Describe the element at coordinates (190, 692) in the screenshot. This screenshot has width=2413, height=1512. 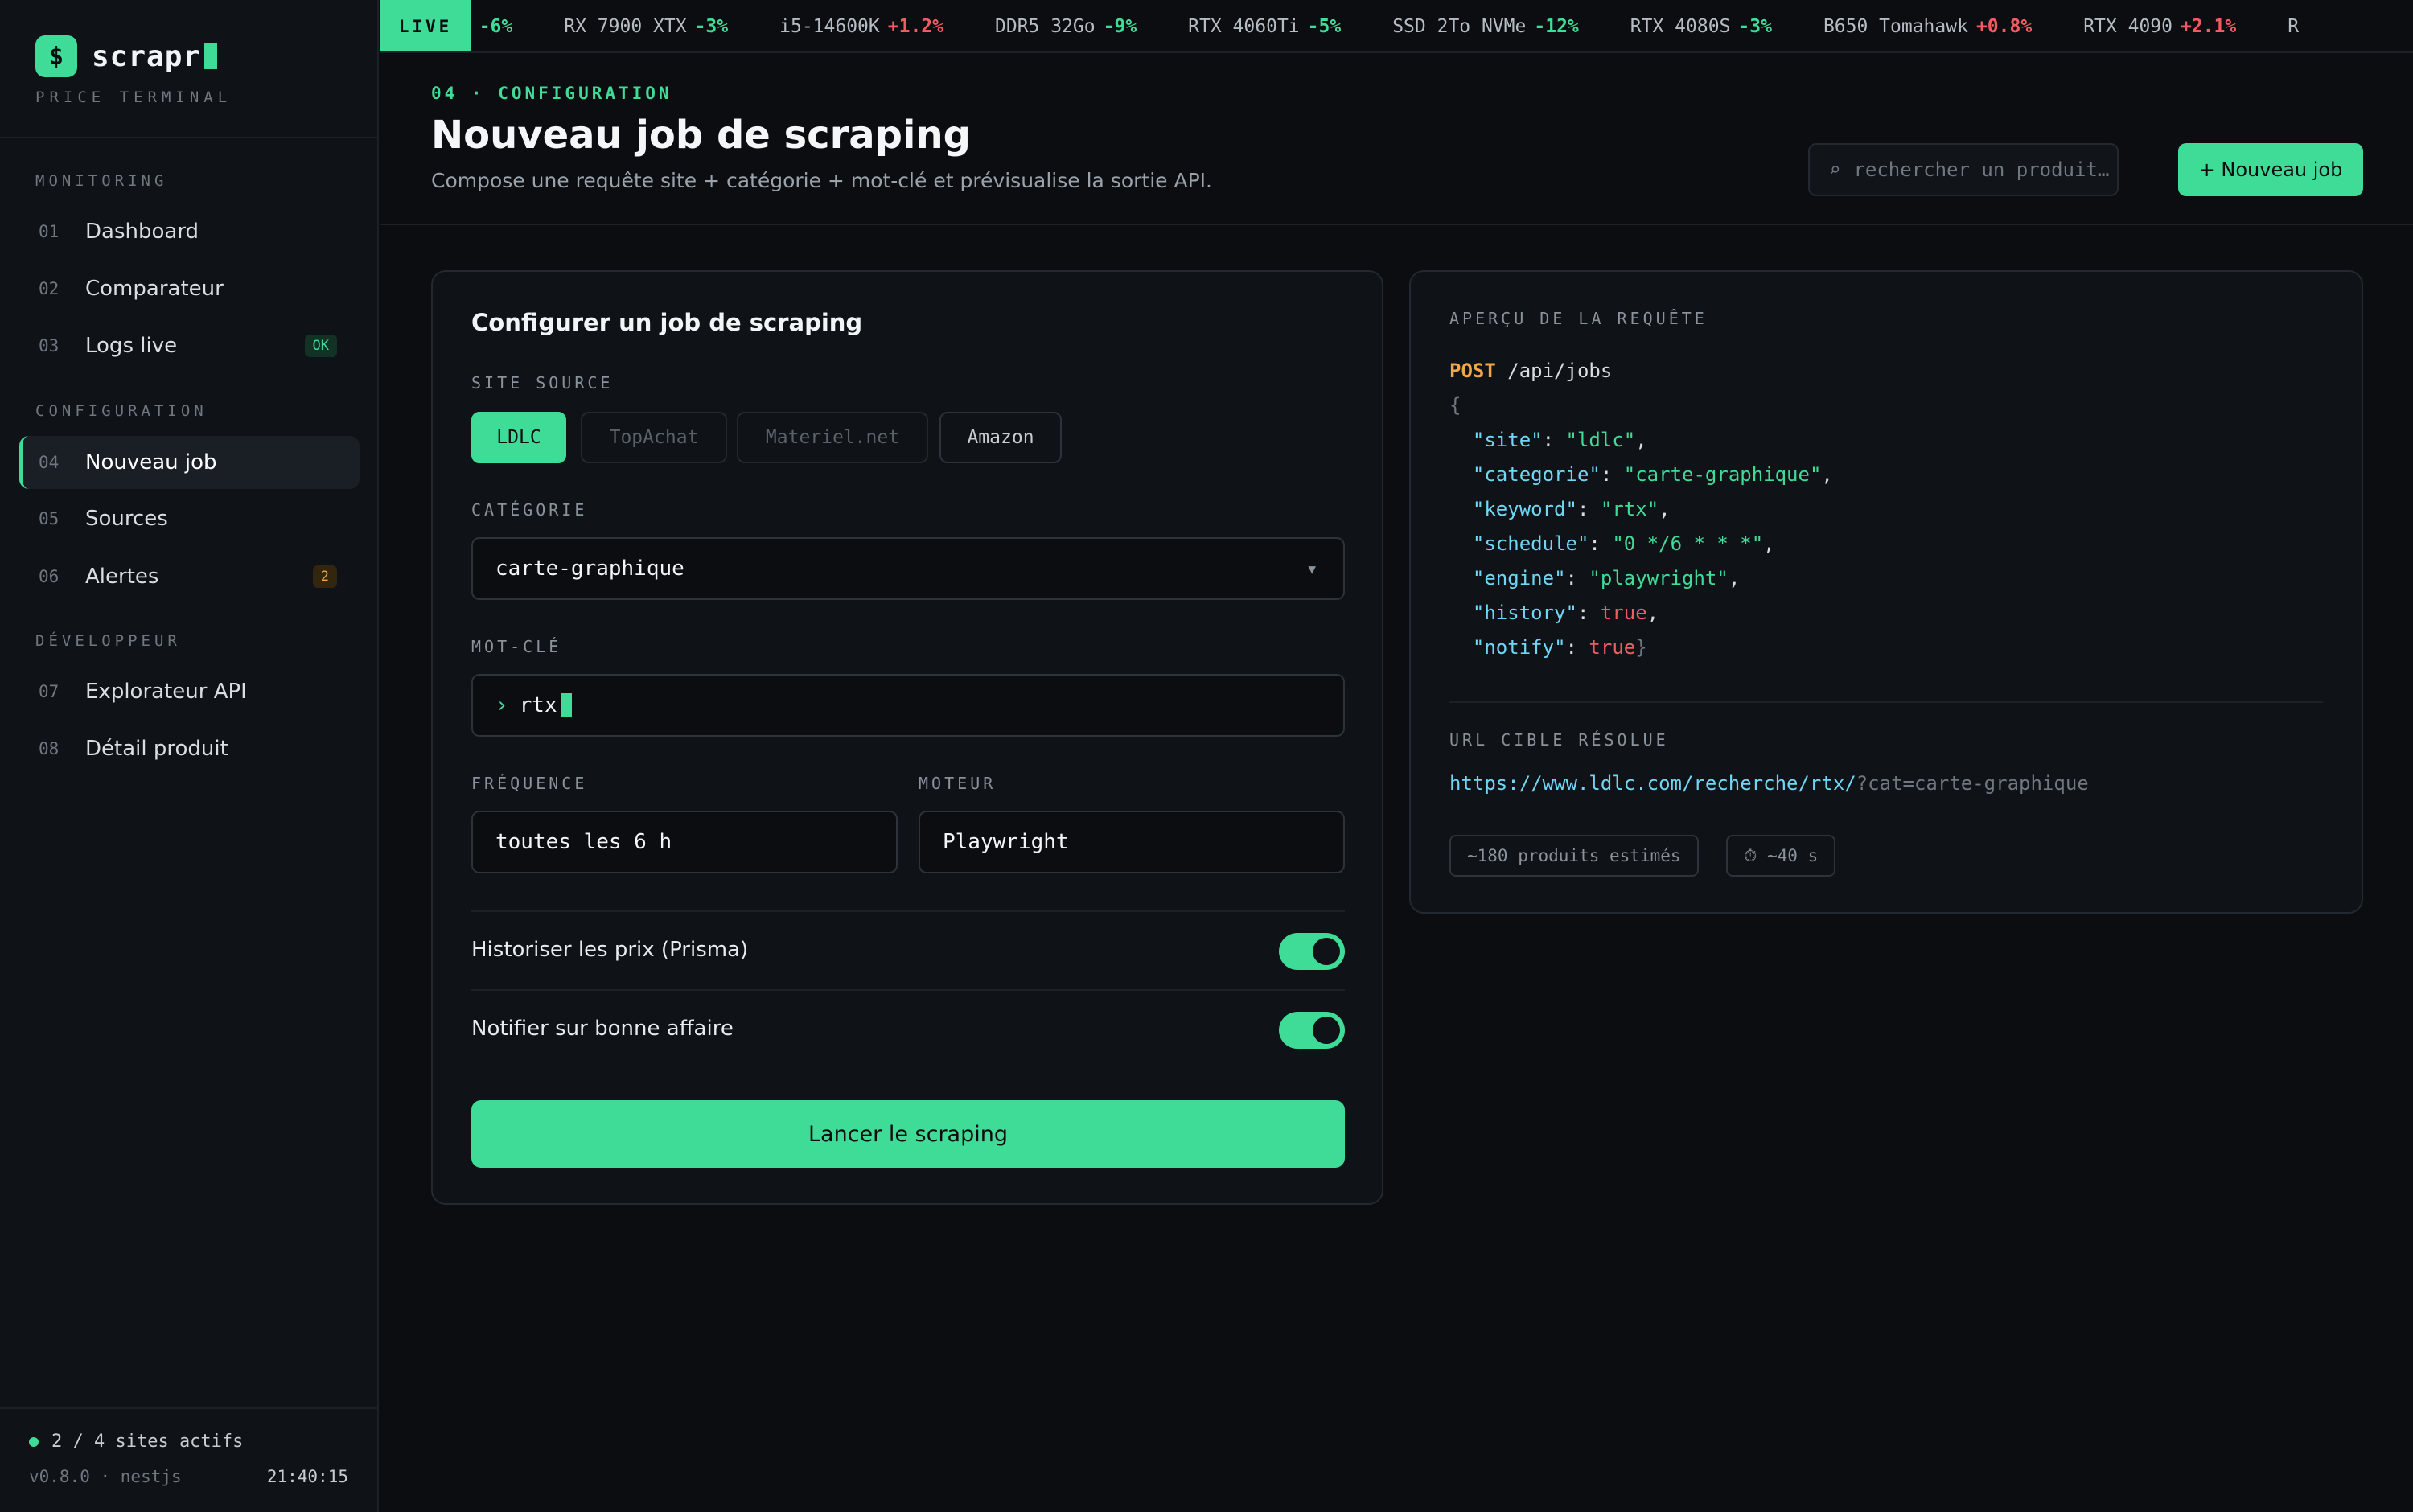
I see `sidebar-item-explorateur-api: 07 Explorateur API` at that location.